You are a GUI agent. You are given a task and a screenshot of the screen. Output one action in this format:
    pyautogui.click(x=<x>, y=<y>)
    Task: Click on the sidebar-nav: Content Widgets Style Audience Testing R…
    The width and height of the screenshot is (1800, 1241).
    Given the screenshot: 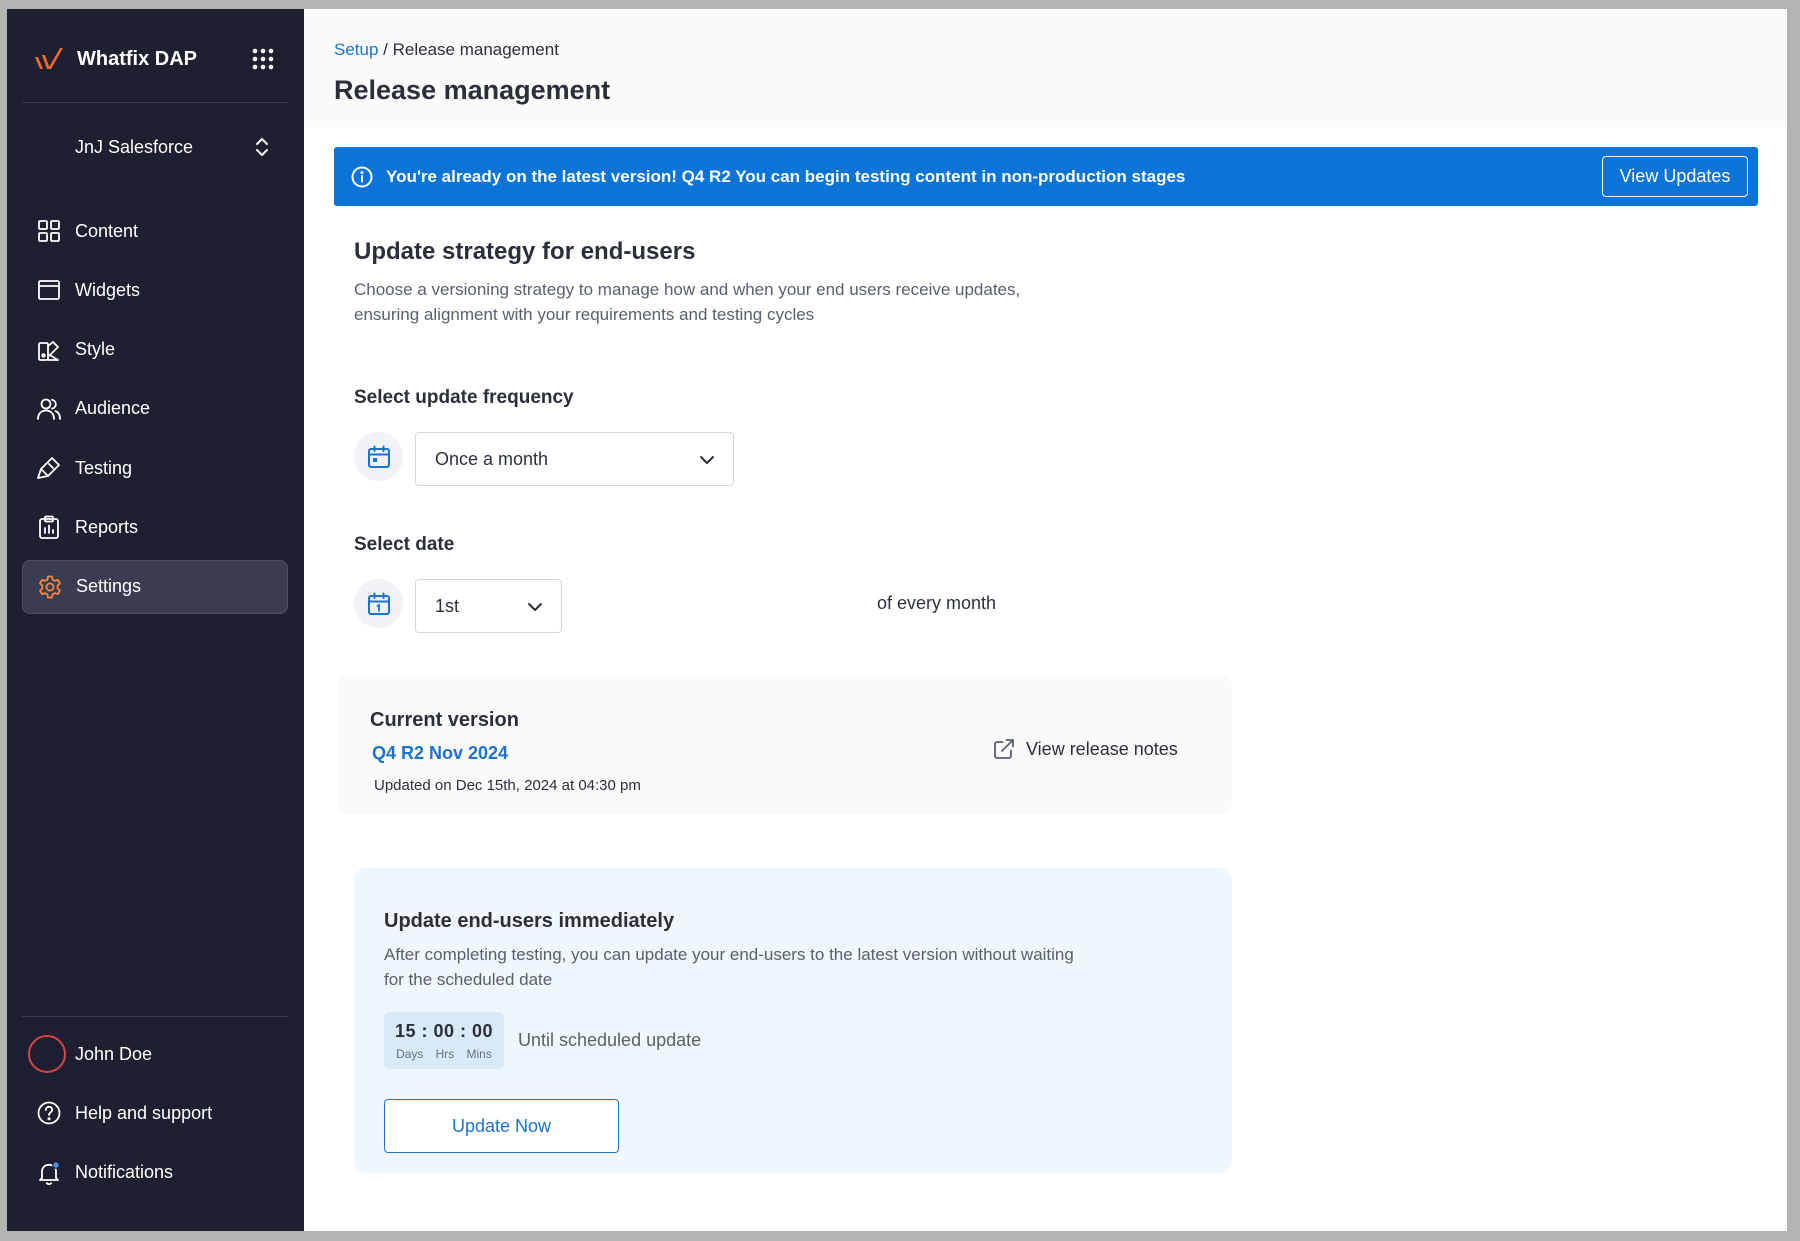 What is the action you would take?
    pyautogui.click(x=155, y=411)
    